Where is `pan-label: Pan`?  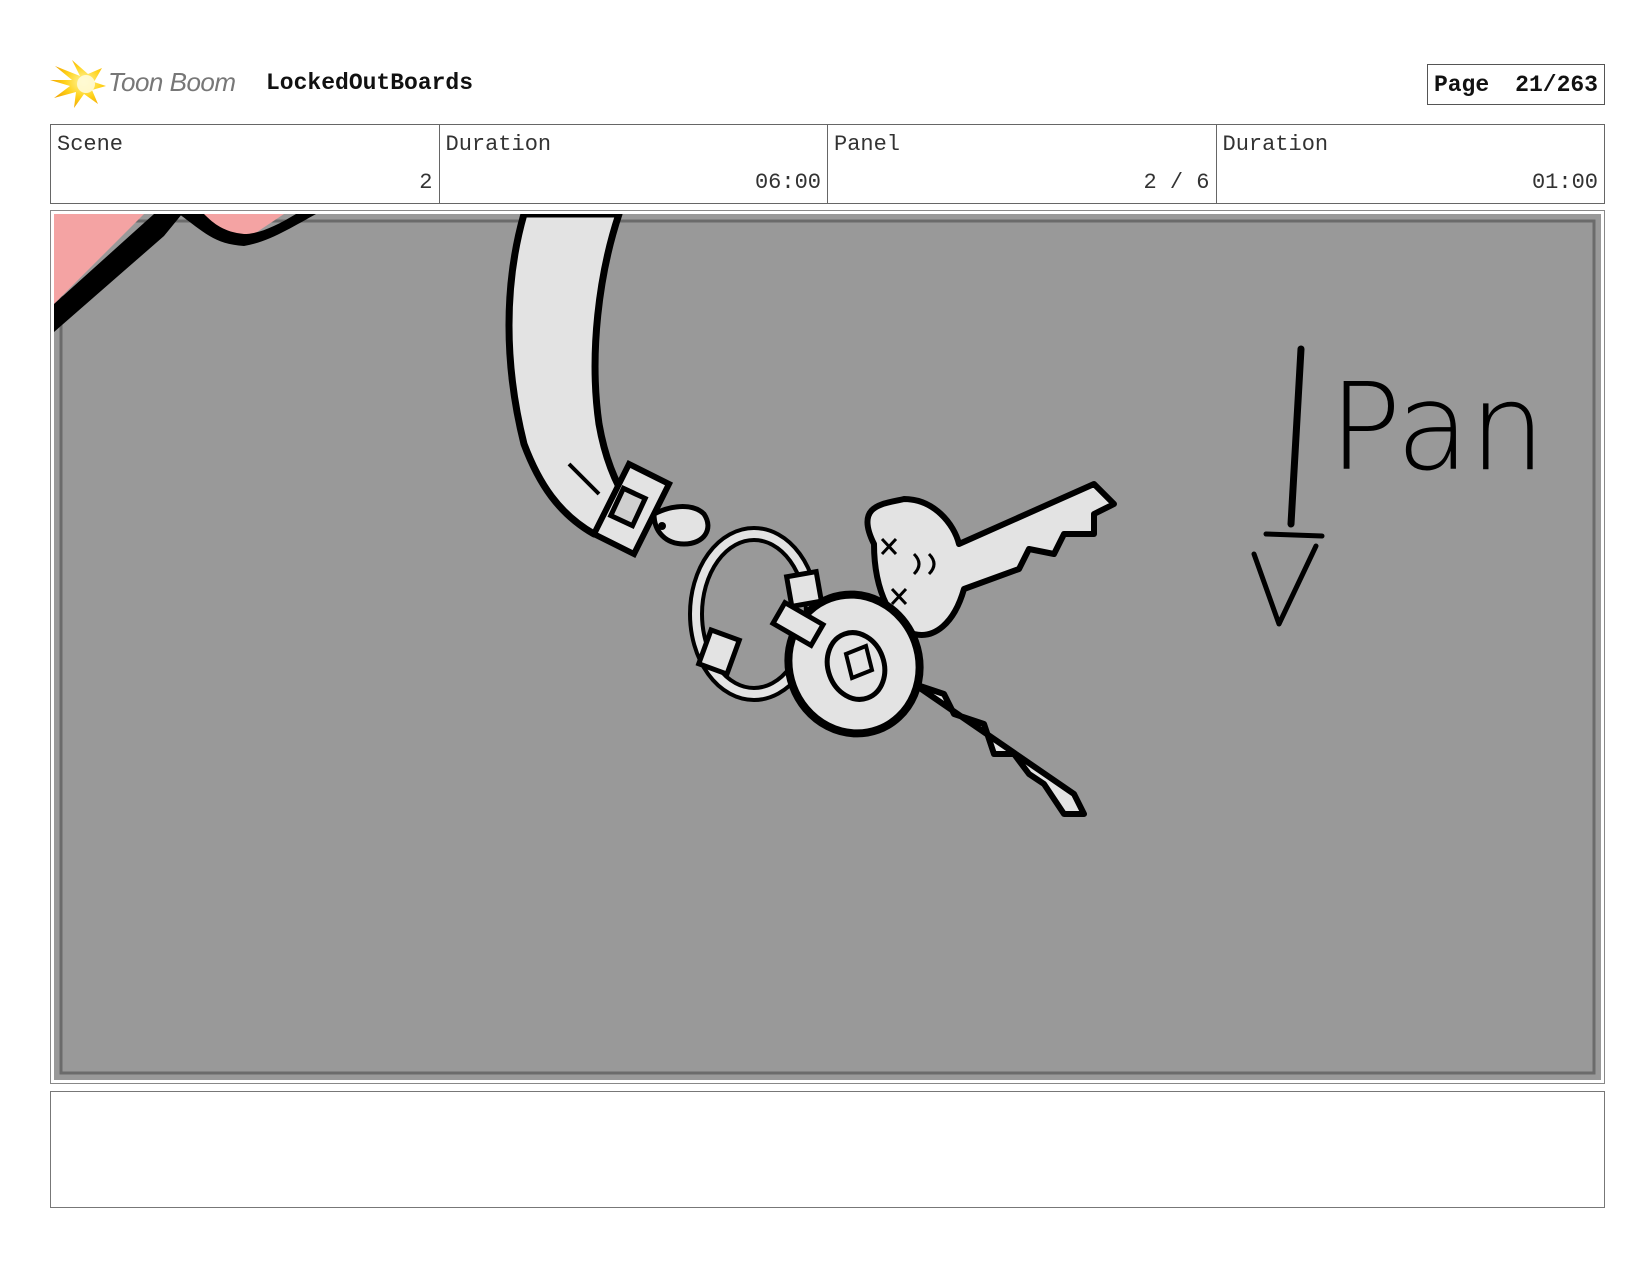
pan-label: Pan is located at coordinates (1437, 428).